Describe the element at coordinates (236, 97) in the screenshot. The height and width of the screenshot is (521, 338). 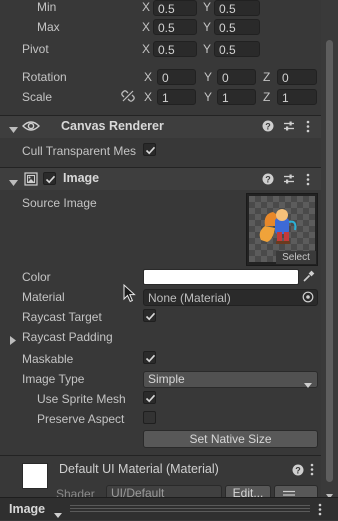
I see `scale-y-field: 1` at that location.